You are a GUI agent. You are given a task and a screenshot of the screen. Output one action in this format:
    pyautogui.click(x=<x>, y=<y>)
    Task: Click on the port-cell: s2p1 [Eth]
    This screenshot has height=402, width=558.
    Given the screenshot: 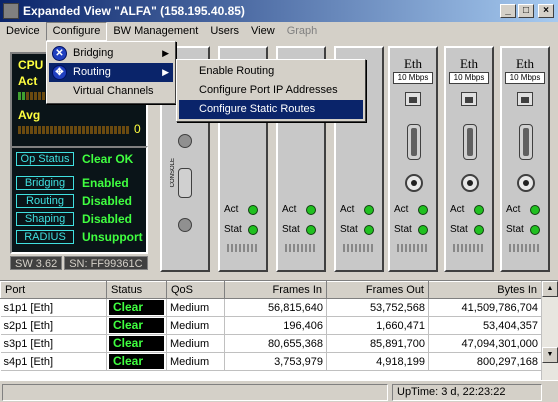 What is the action you would take?
    pyautogui.click(x=53, y=325)
    